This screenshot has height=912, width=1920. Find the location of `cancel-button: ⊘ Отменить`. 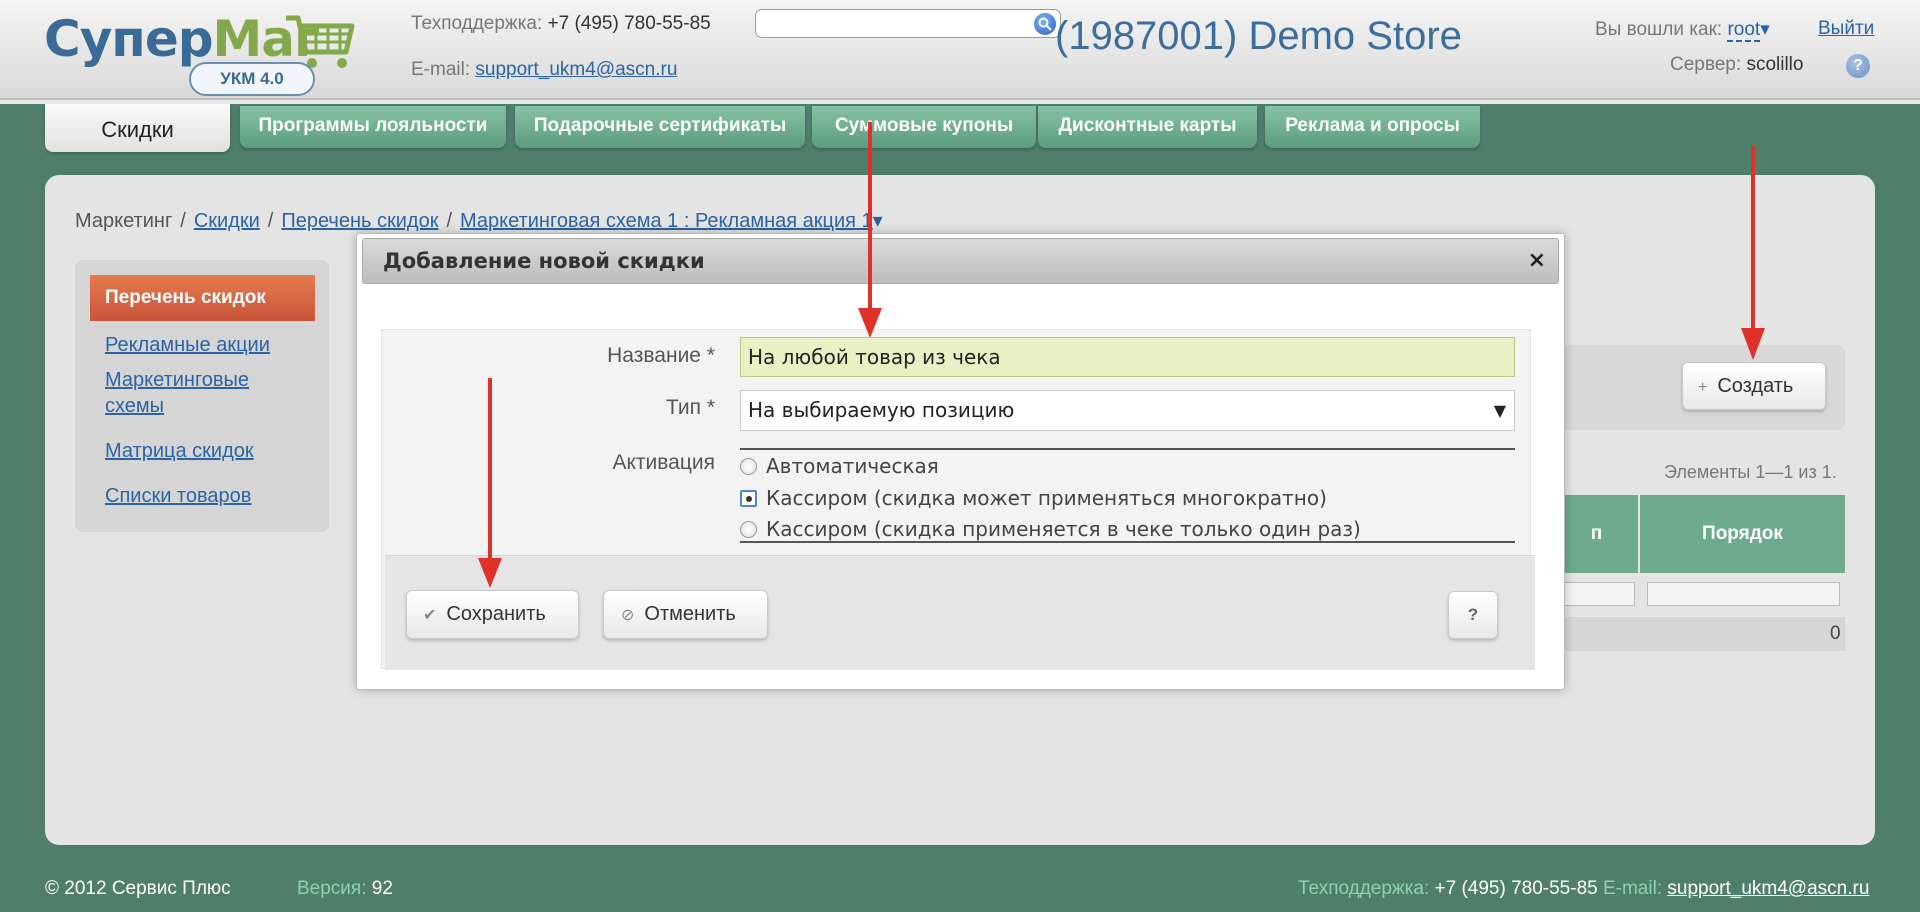

cancel-button: ⊘ Отменить is located at coordinates (685, 614).